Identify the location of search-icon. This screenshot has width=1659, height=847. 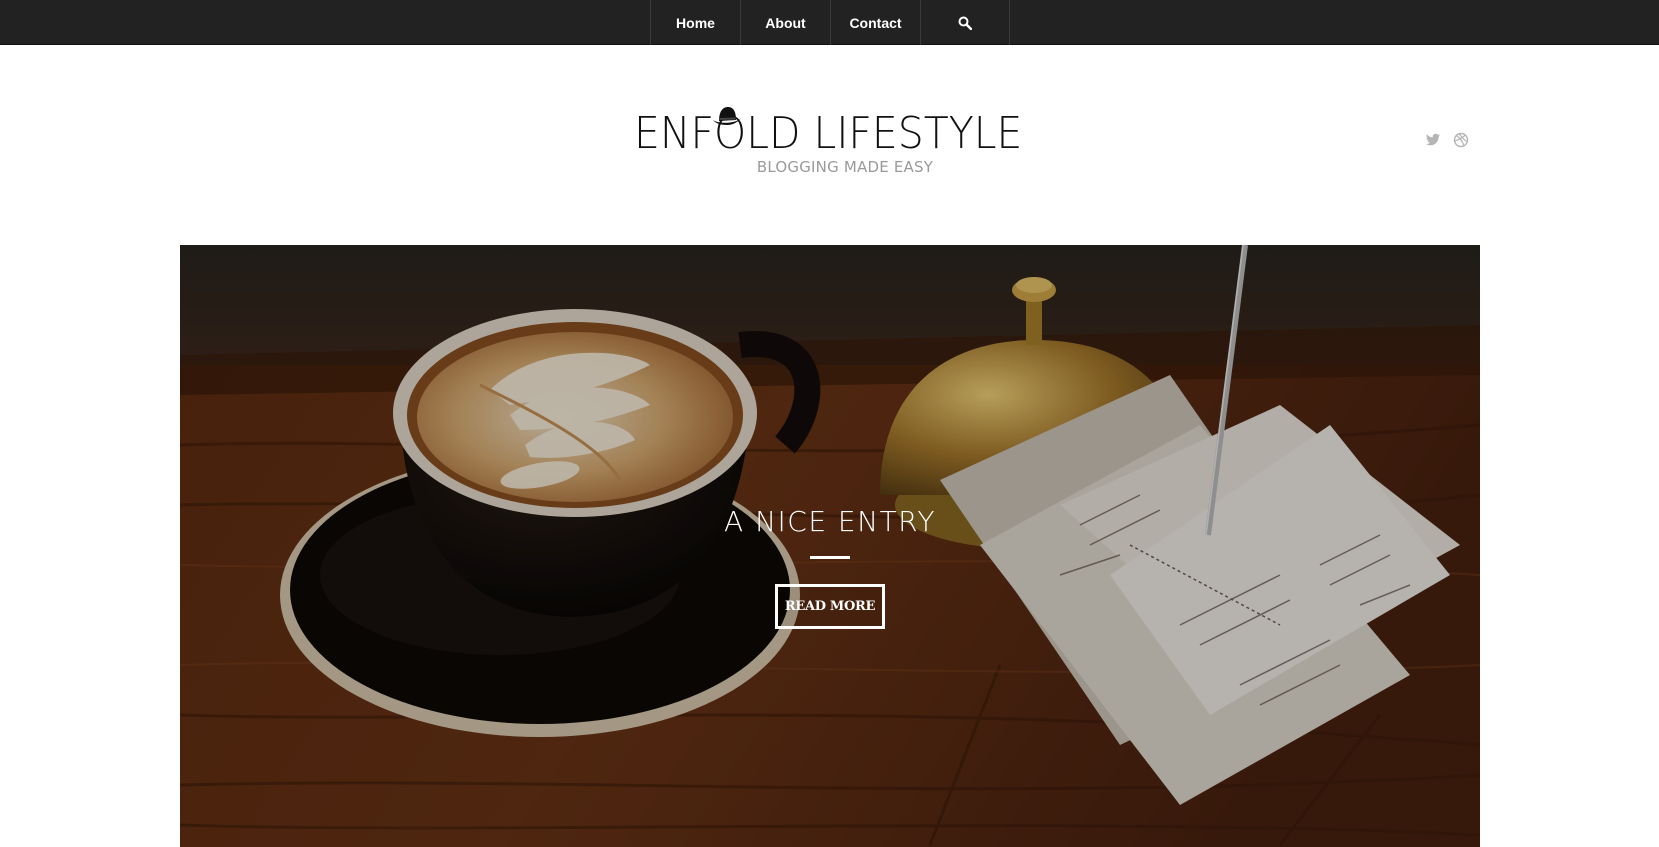
(965, 23).